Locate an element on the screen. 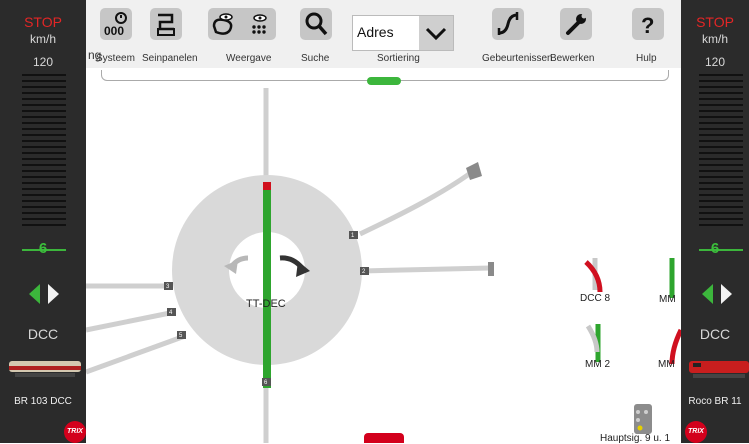 This screenshot has height=444, width=749. svg-text: 000 is located at coordinates (114, 30).